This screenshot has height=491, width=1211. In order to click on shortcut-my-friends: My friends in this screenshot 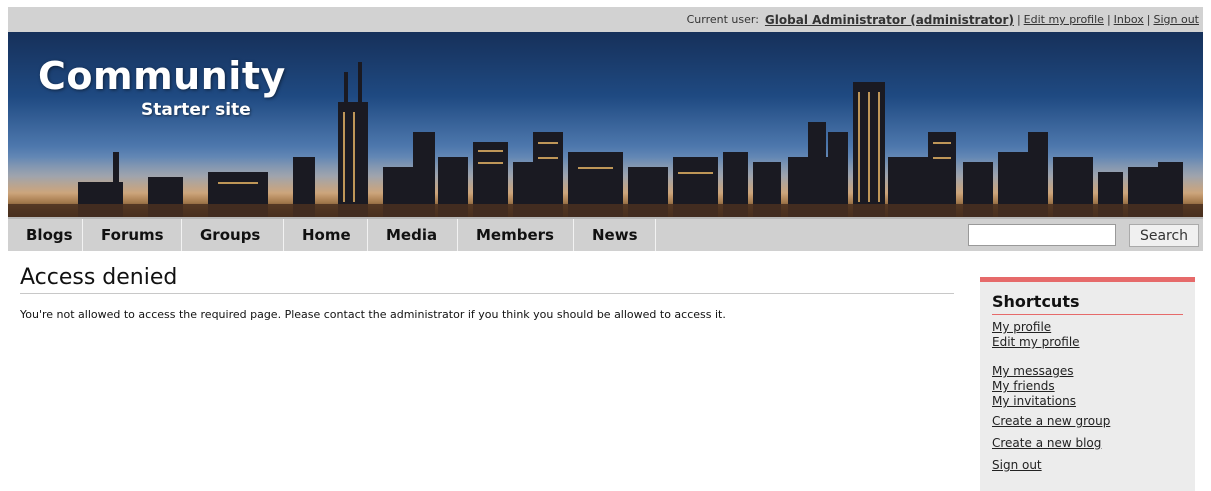, I will do `click(1087, 386)`.